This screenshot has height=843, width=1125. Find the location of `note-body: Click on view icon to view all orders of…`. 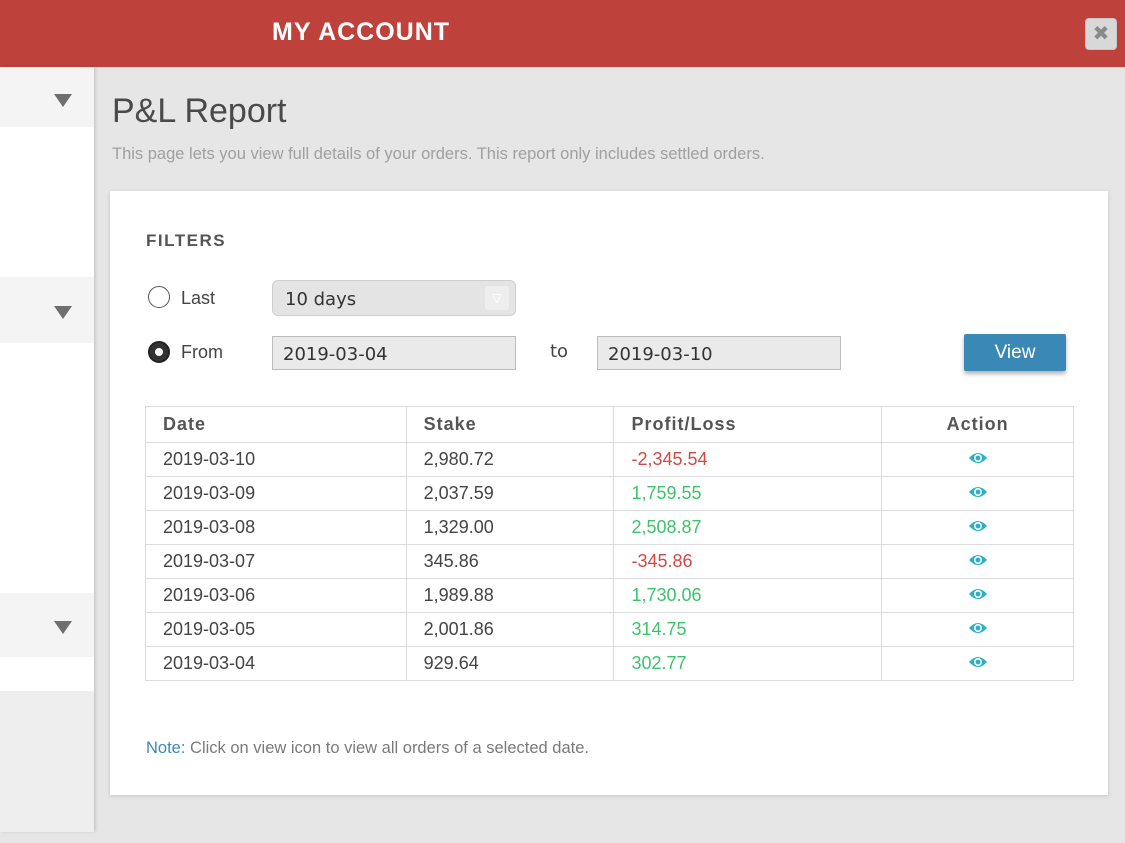

note-body: Click on view icon to view all orders of… is located at coordinates (387, 748).